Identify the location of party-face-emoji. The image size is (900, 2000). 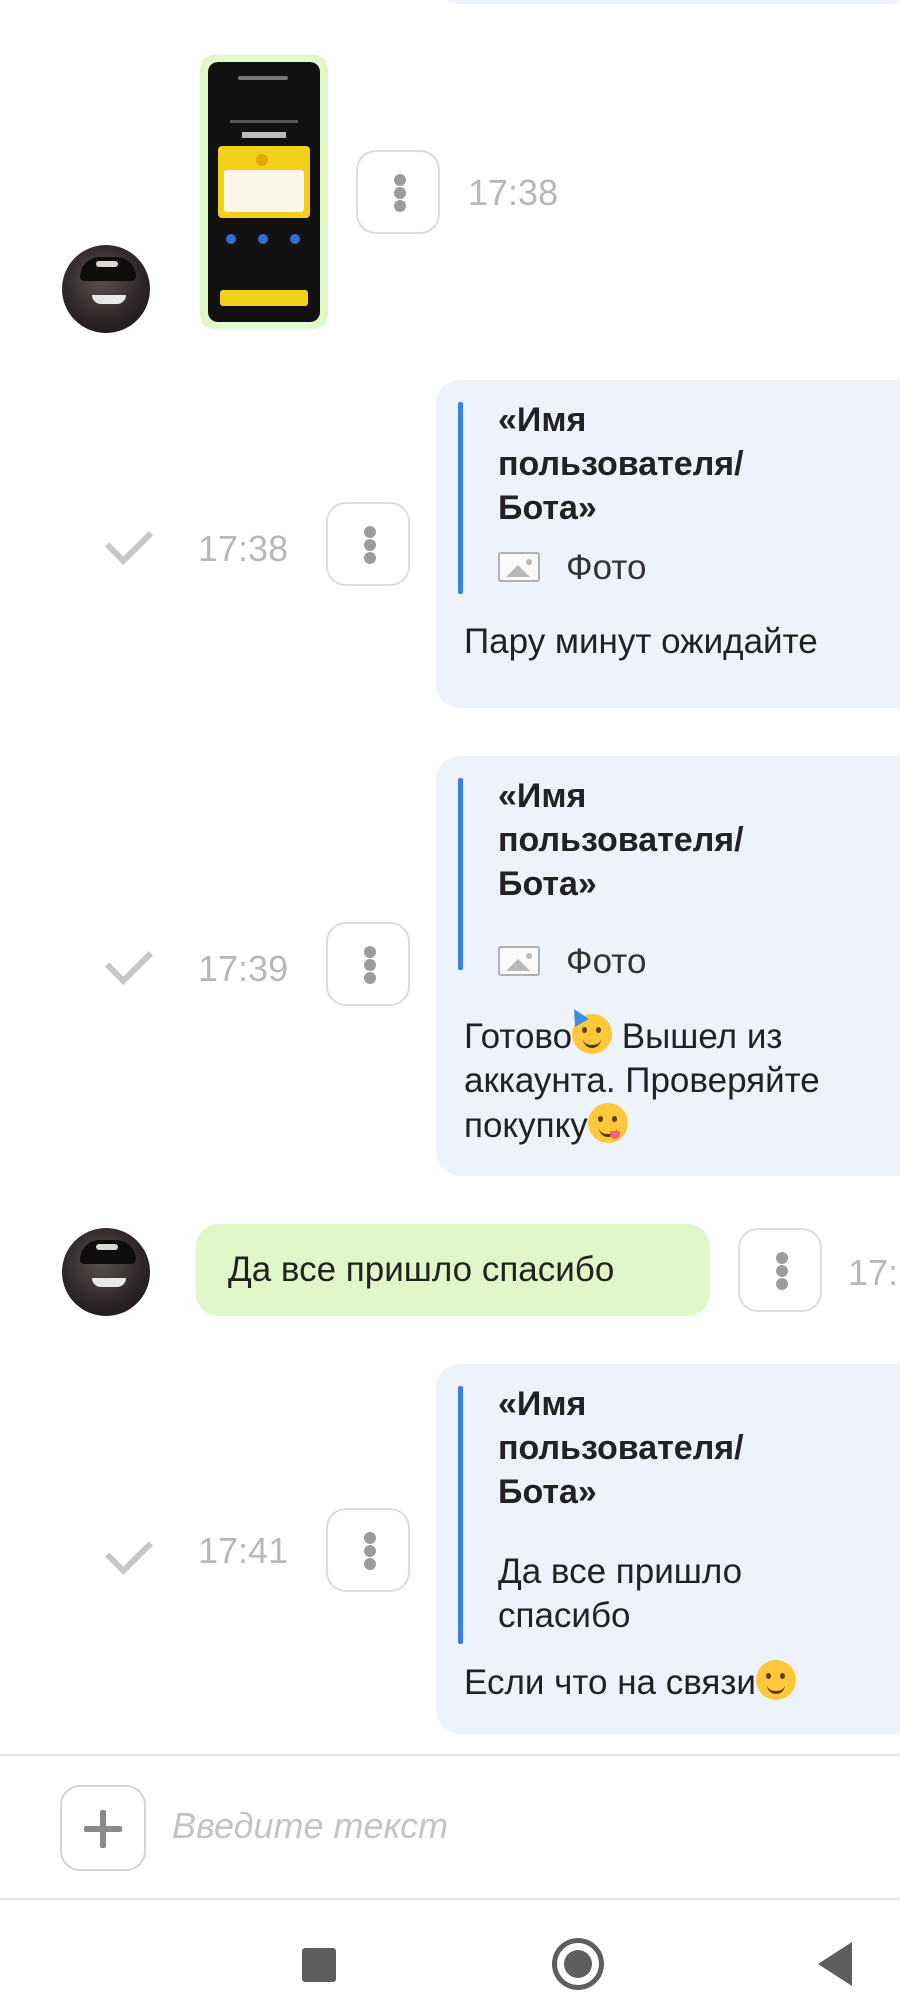
(590, 1029).